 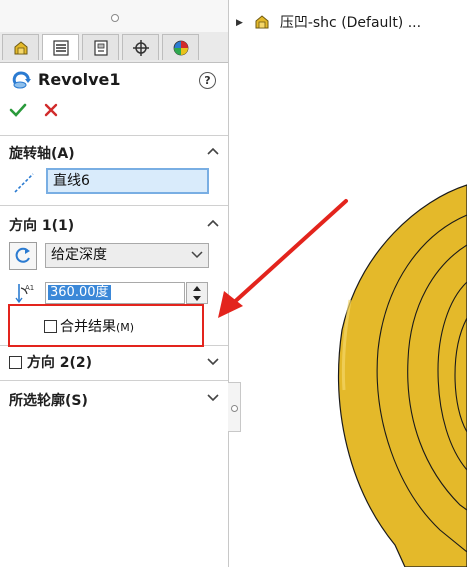 I want to click on close-icon, so click(x=51, y=110).